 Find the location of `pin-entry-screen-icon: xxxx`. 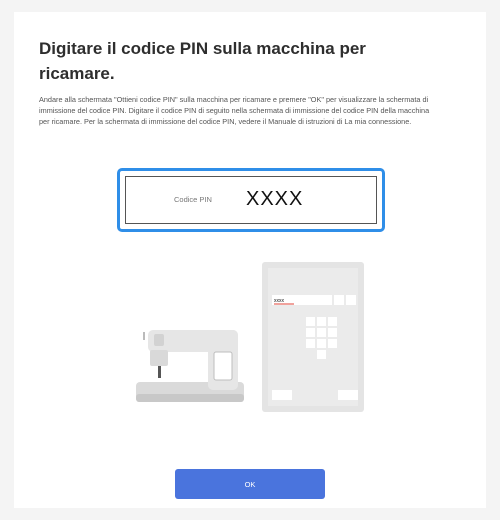

pin-entry-screen-icon: xxxx is located at coordinates (313, 337).